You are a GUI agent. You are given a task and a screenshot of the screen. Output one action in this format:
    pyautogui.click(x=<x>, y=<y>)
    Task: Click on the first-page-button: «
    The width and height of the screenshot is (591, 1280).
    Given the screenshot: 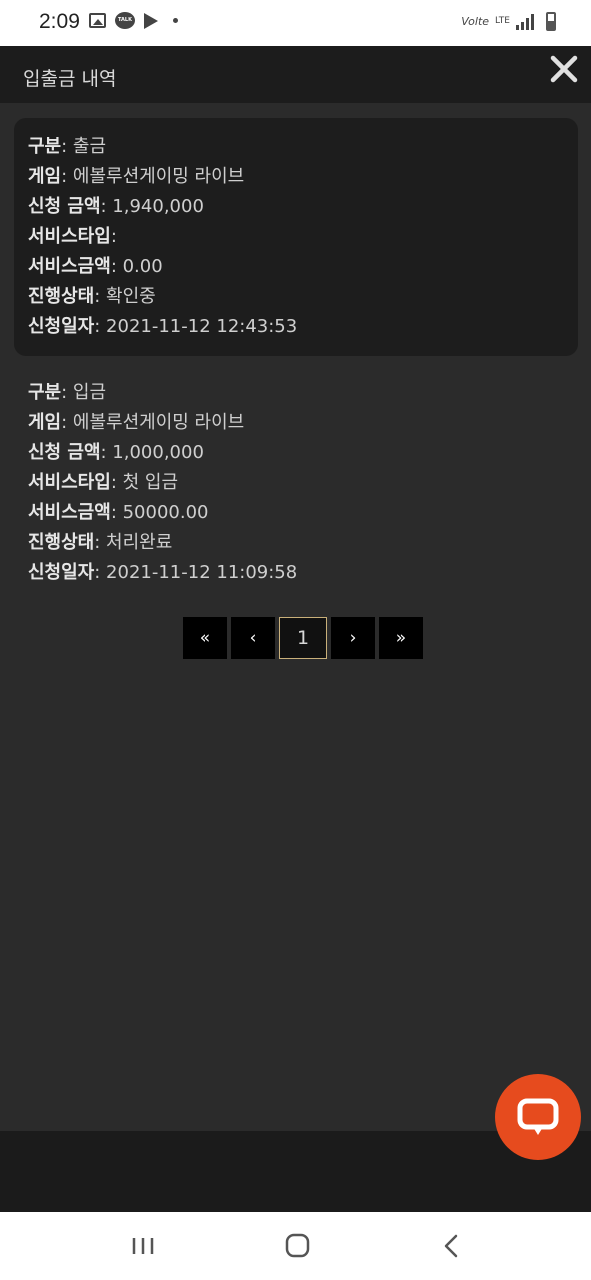 What is the action you would take?
    pyautogui.click(x=205, y=638)
    